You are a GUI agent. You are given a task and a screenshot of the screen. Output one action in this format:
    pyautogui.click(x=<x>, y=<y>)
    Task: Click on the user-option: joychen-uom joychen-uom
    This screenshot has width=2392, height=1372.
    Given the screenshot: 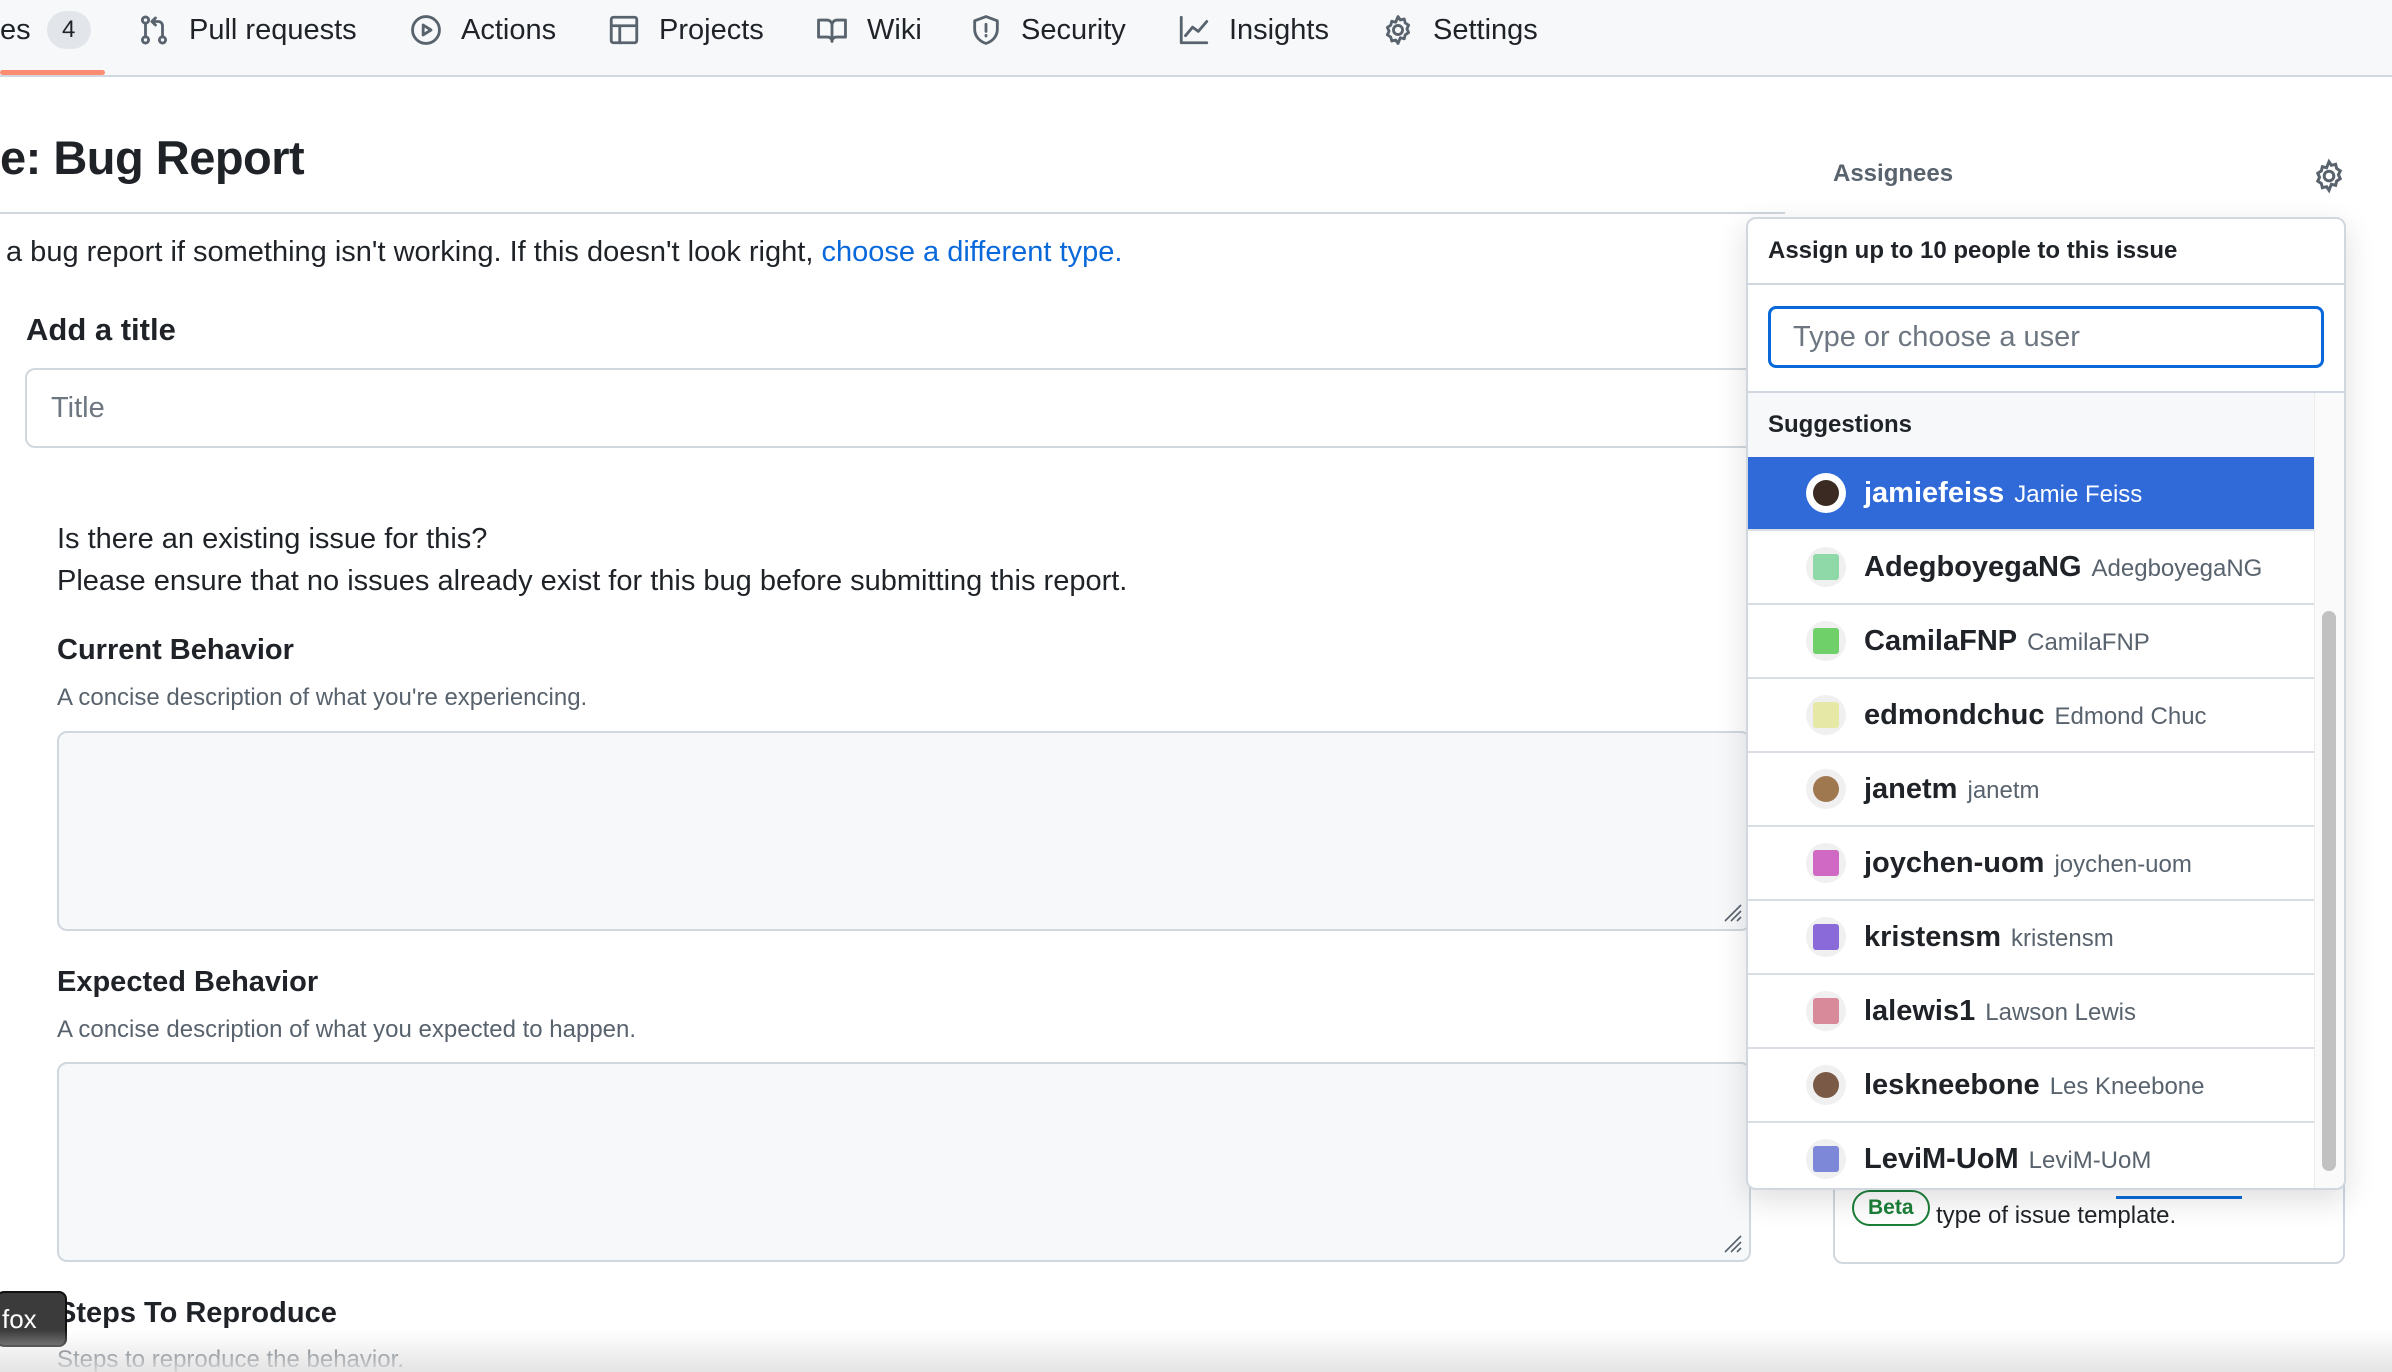 What is the action you would take?
    pyautogui.click(x=2031, y=864)
    